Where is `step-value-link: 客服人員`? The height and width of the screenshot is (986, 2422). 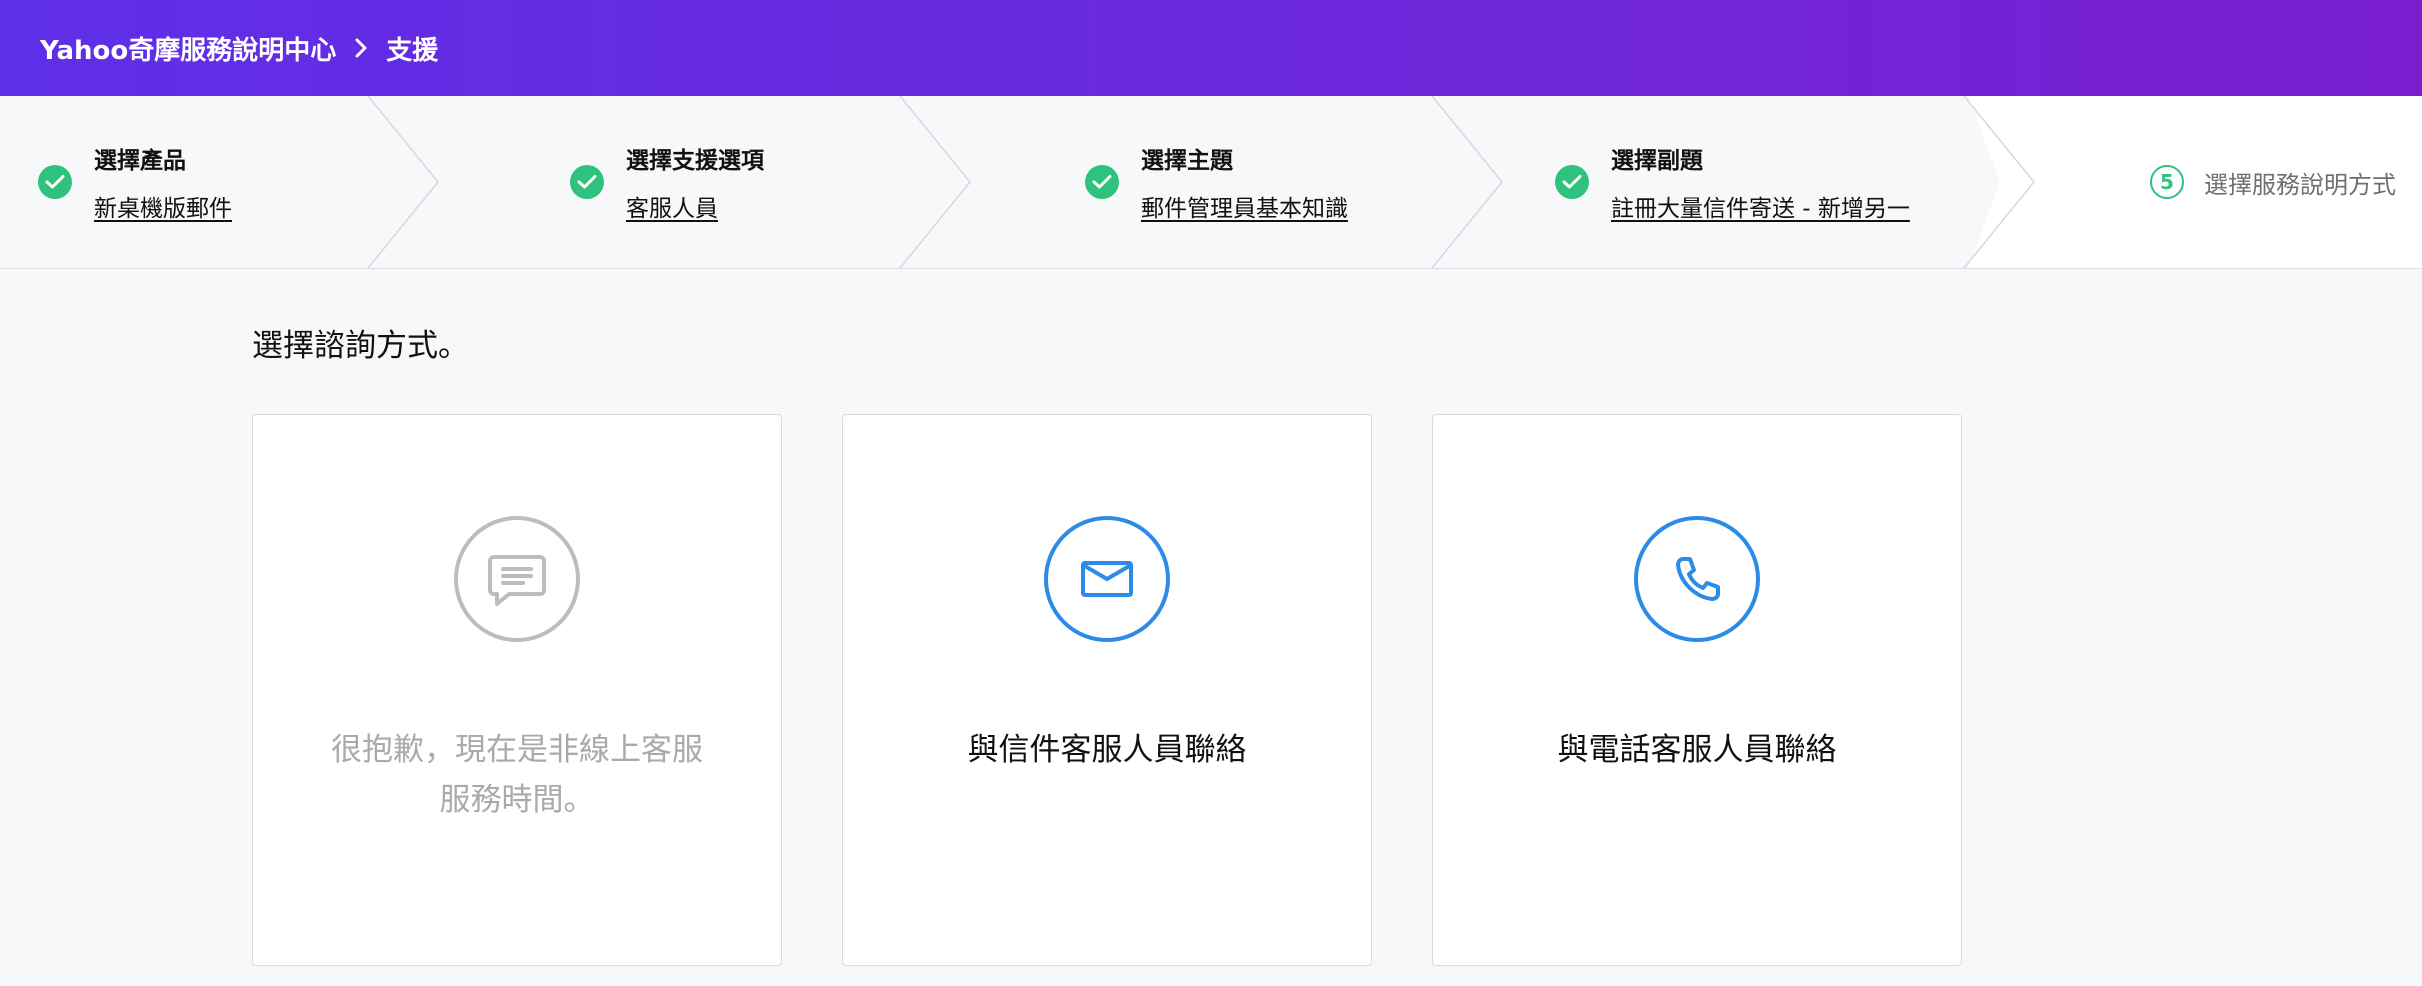 step-value-link: 客服人員 is located at coordinates (695, 206).